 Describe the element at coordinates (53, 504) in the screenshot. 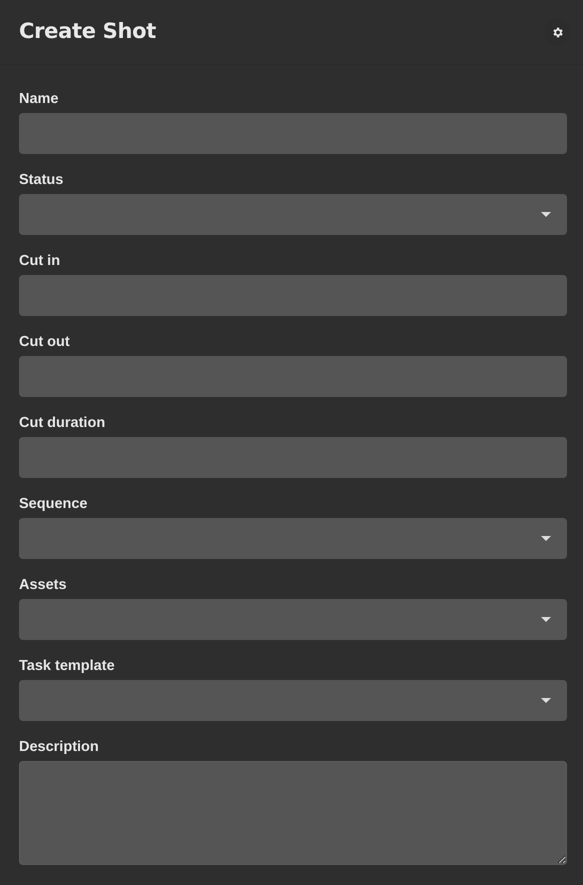

I see `field-label: Sequence` at that location.